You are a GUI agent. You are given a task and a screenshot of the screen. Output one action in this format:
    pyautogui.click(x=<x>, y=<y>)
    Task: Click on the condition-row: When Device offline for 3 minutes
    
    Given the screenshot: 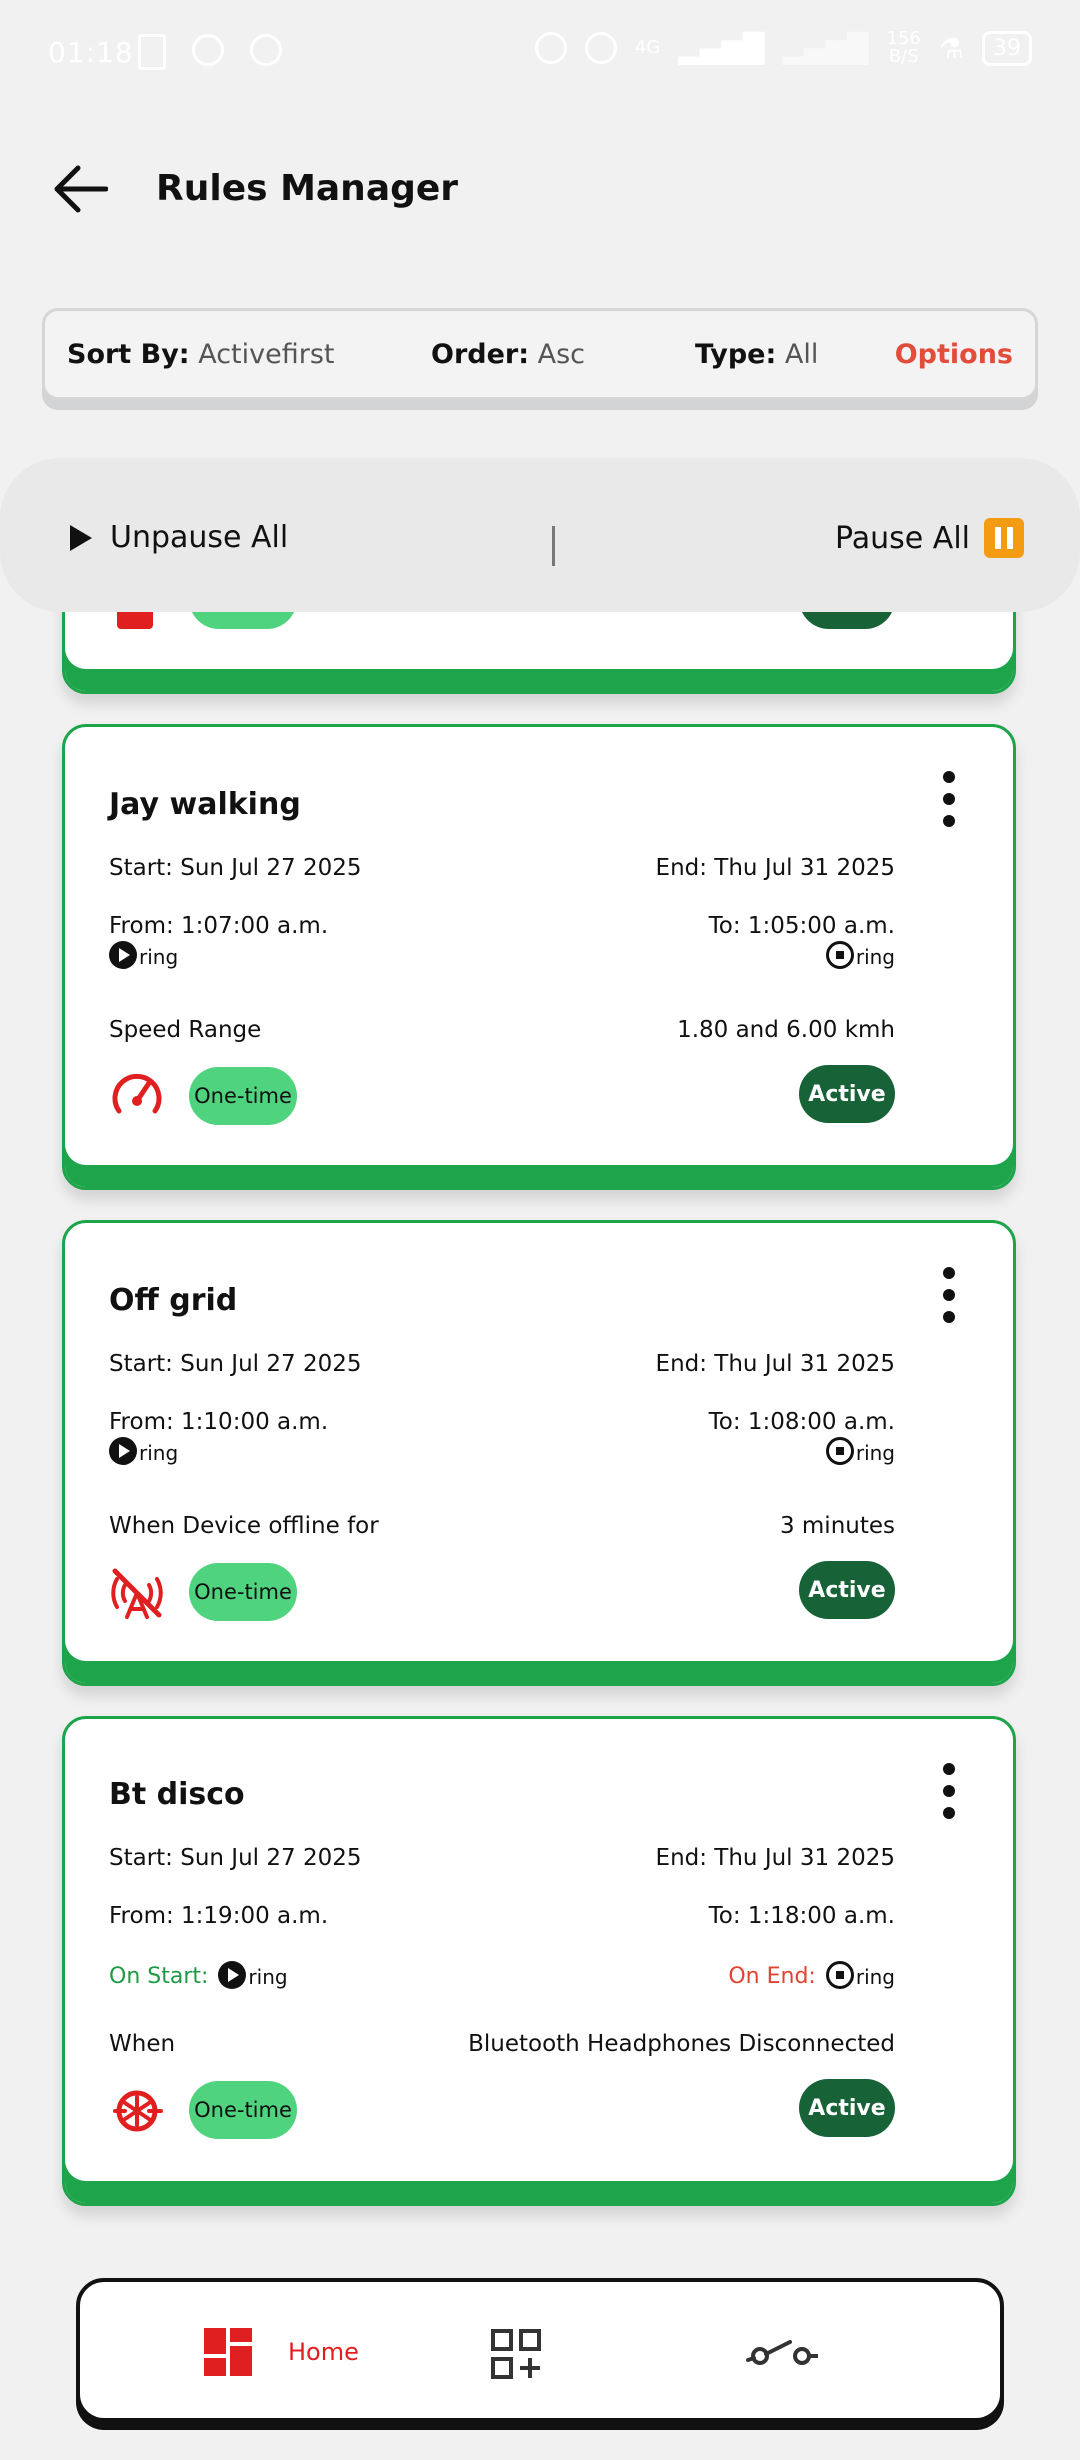 What is the action you would take?
    pyautogui.click(x=502, y=1526)
    